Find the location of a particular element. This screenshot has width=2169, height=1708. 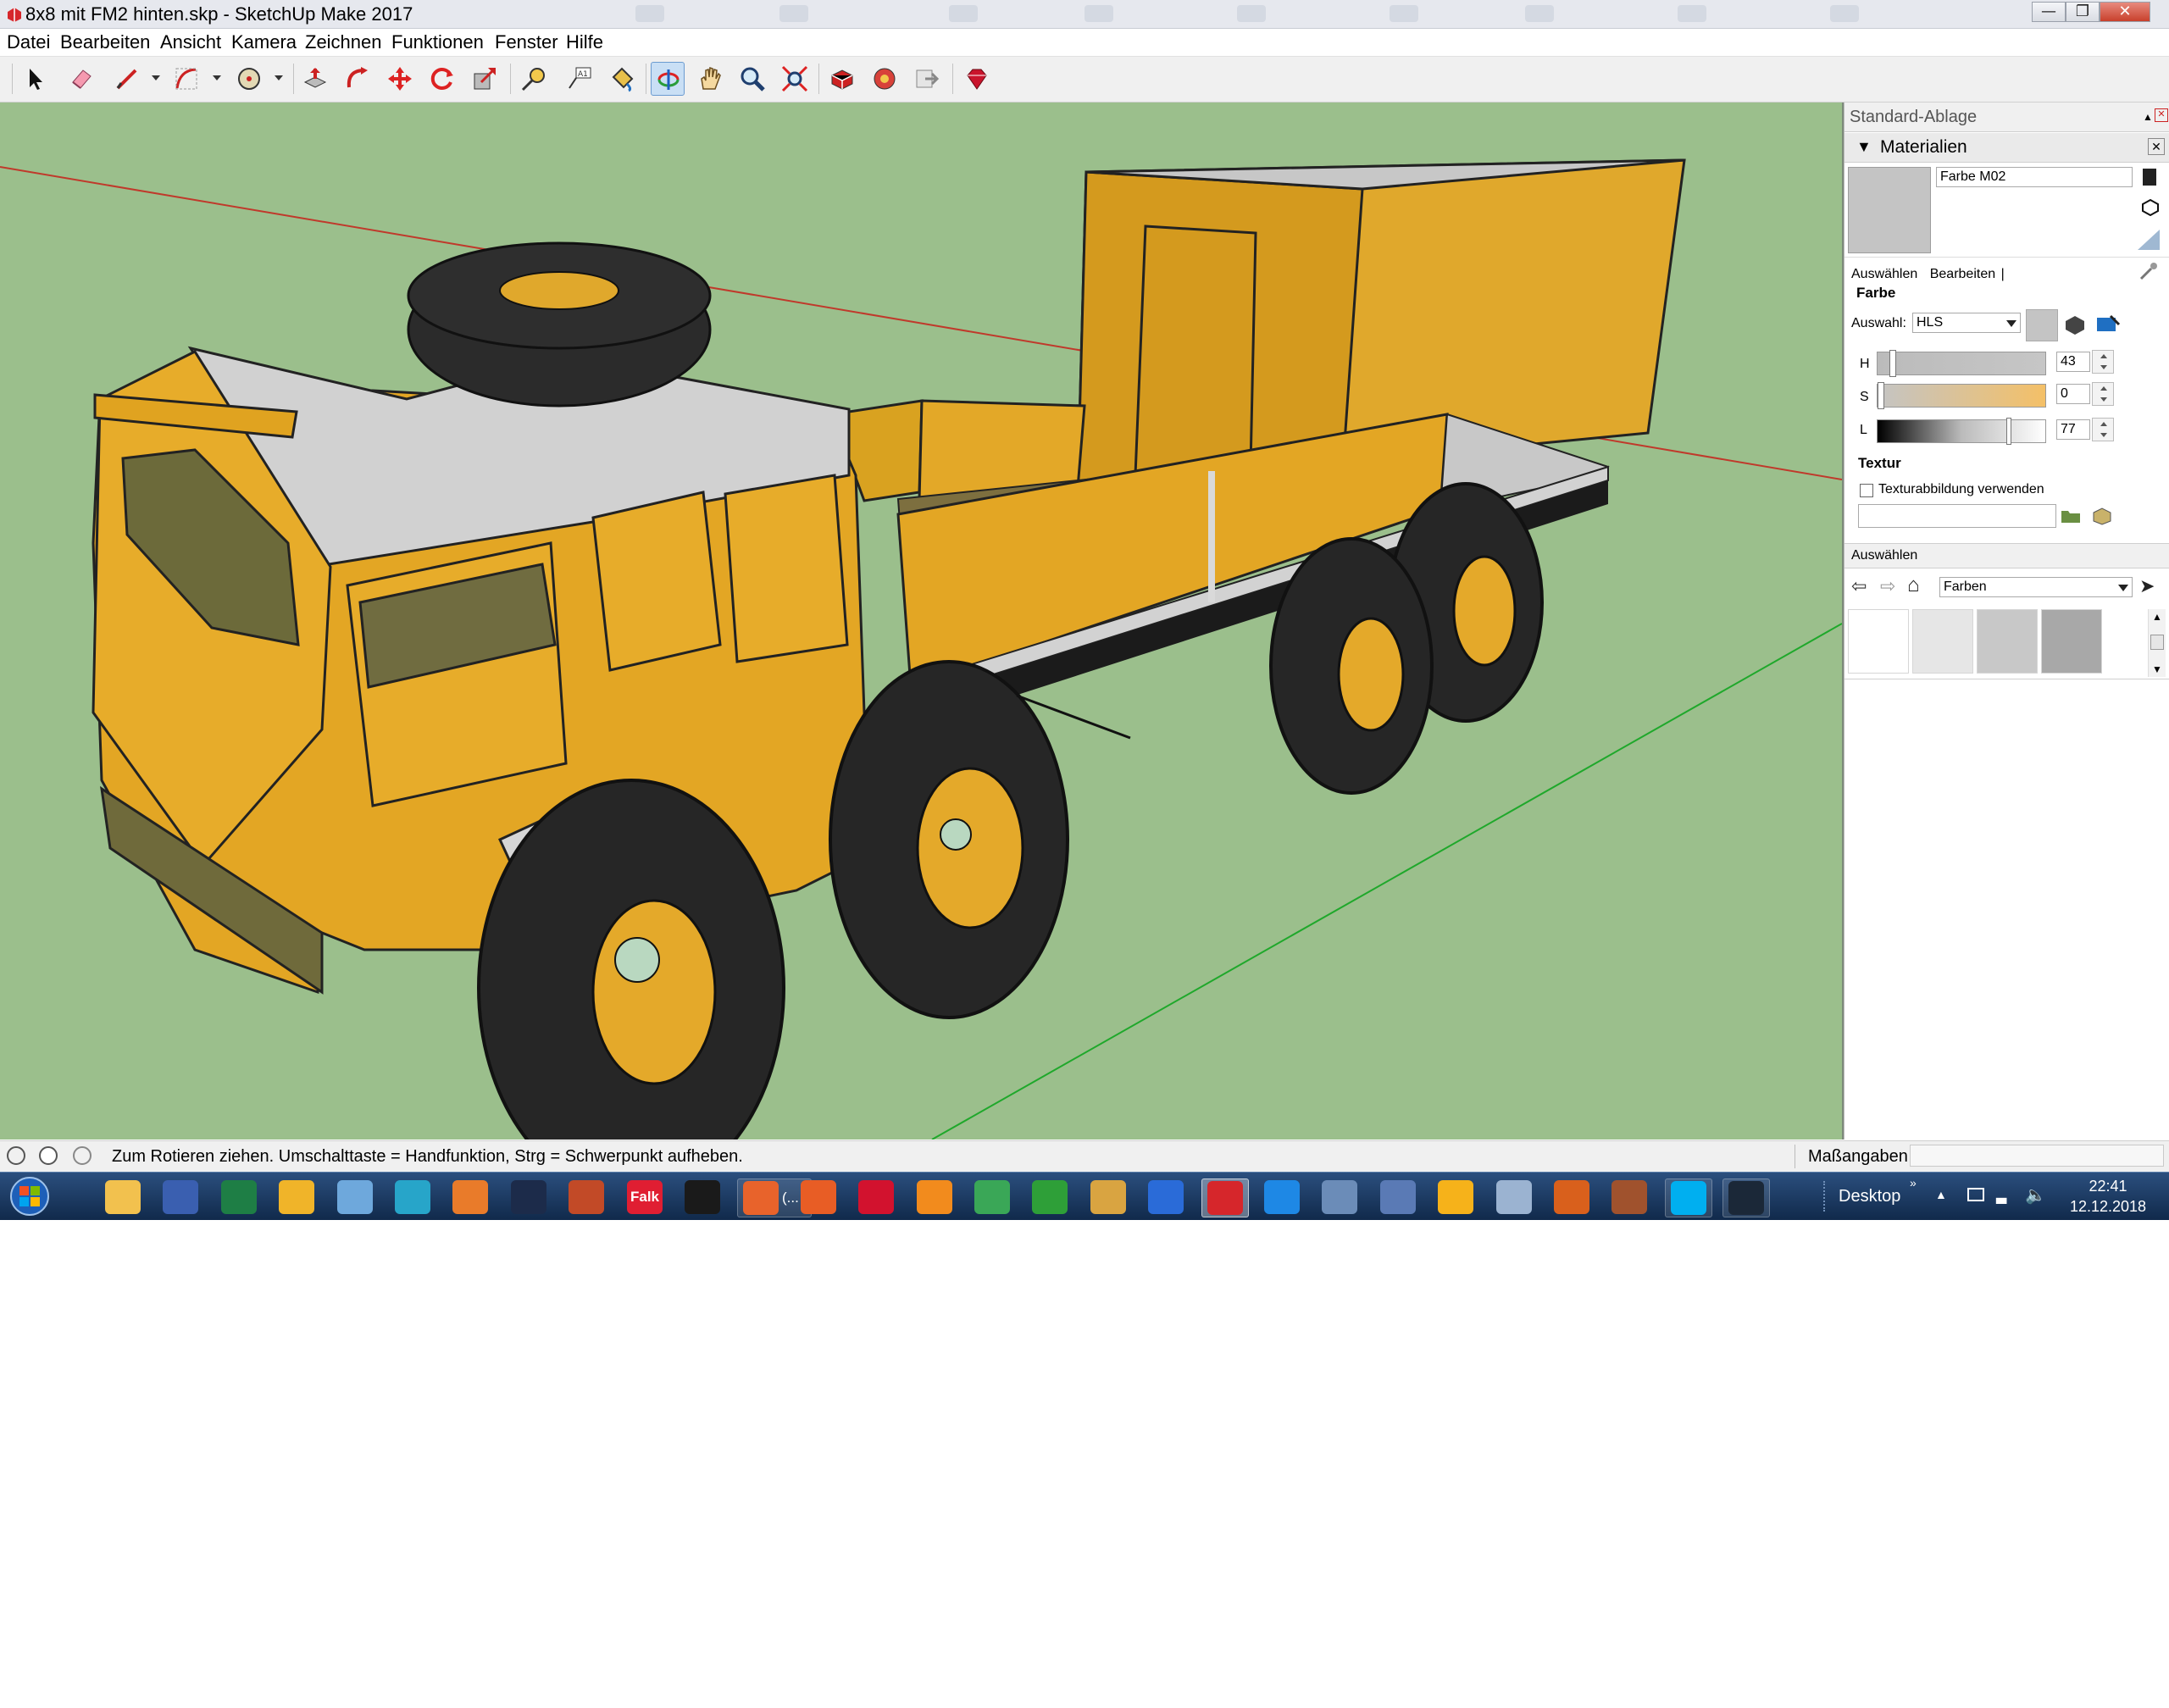

zoom-extents-tool-icon is located at coordinates (795, 79).